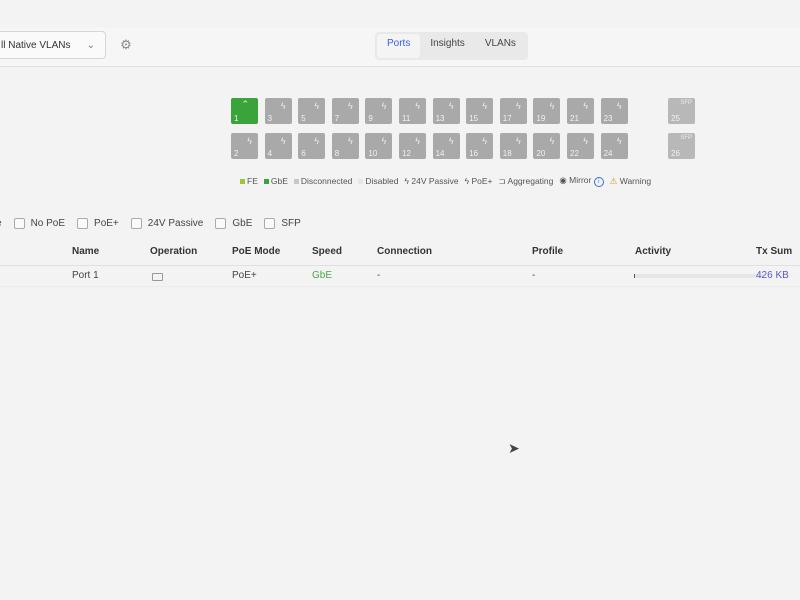 This screenshot has height=600, width=800. What do you see at coordinates (500, 46) in the screenshot?
I see `tab-vlans: VLANs` at bounding box center [500, 46].